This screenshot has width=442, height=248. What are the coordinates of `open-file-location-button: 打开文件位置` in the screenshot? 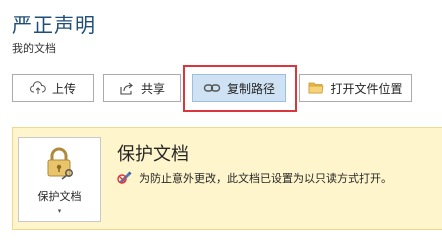 It's located at (355, 88).